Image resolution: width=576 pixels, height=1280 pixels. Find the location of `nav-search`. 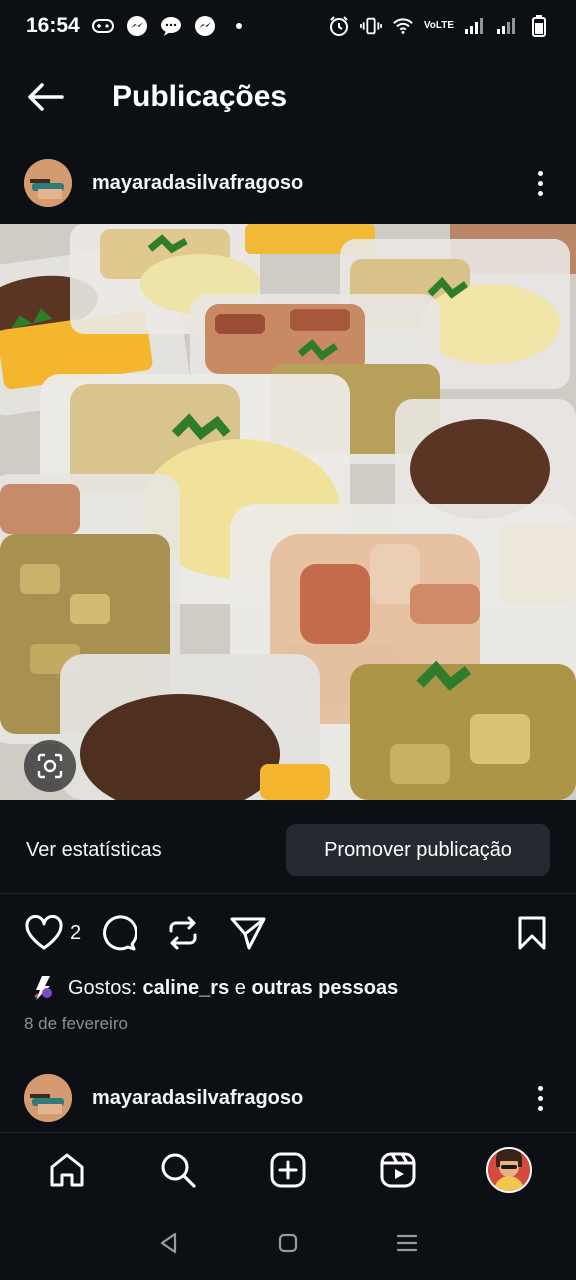

nav-search is located at coordinates (178, 1170).